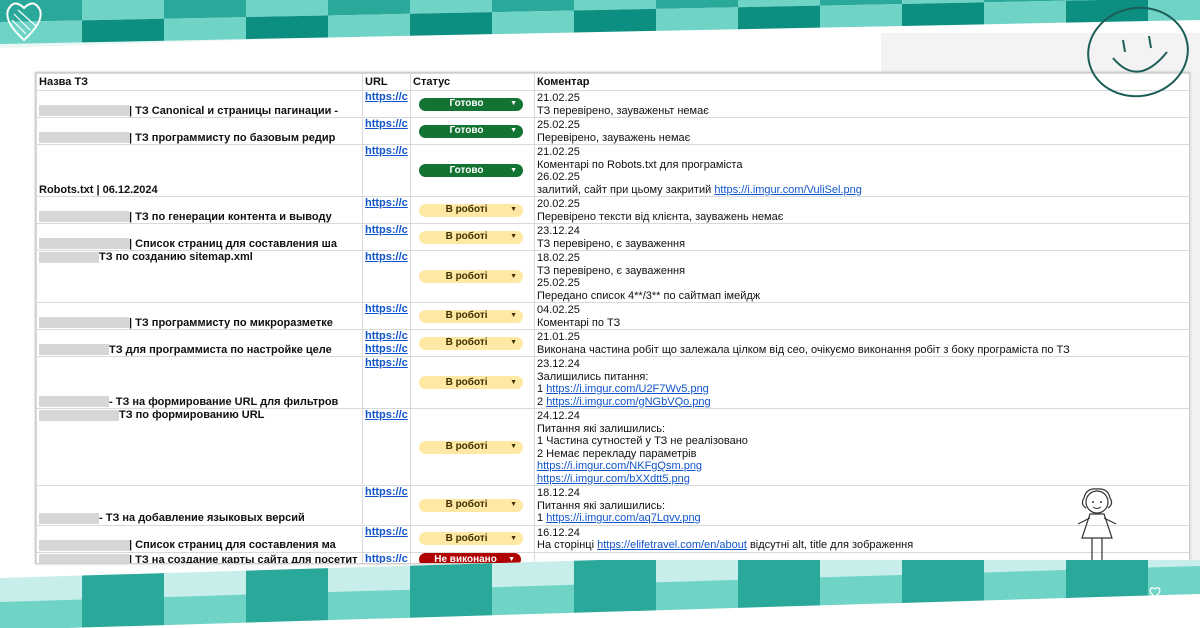 This screenshot has height=628, width=1200. I want to click on comment-link: https://i.imgur.com/aq7Lqvv.png, so click(623, 518).